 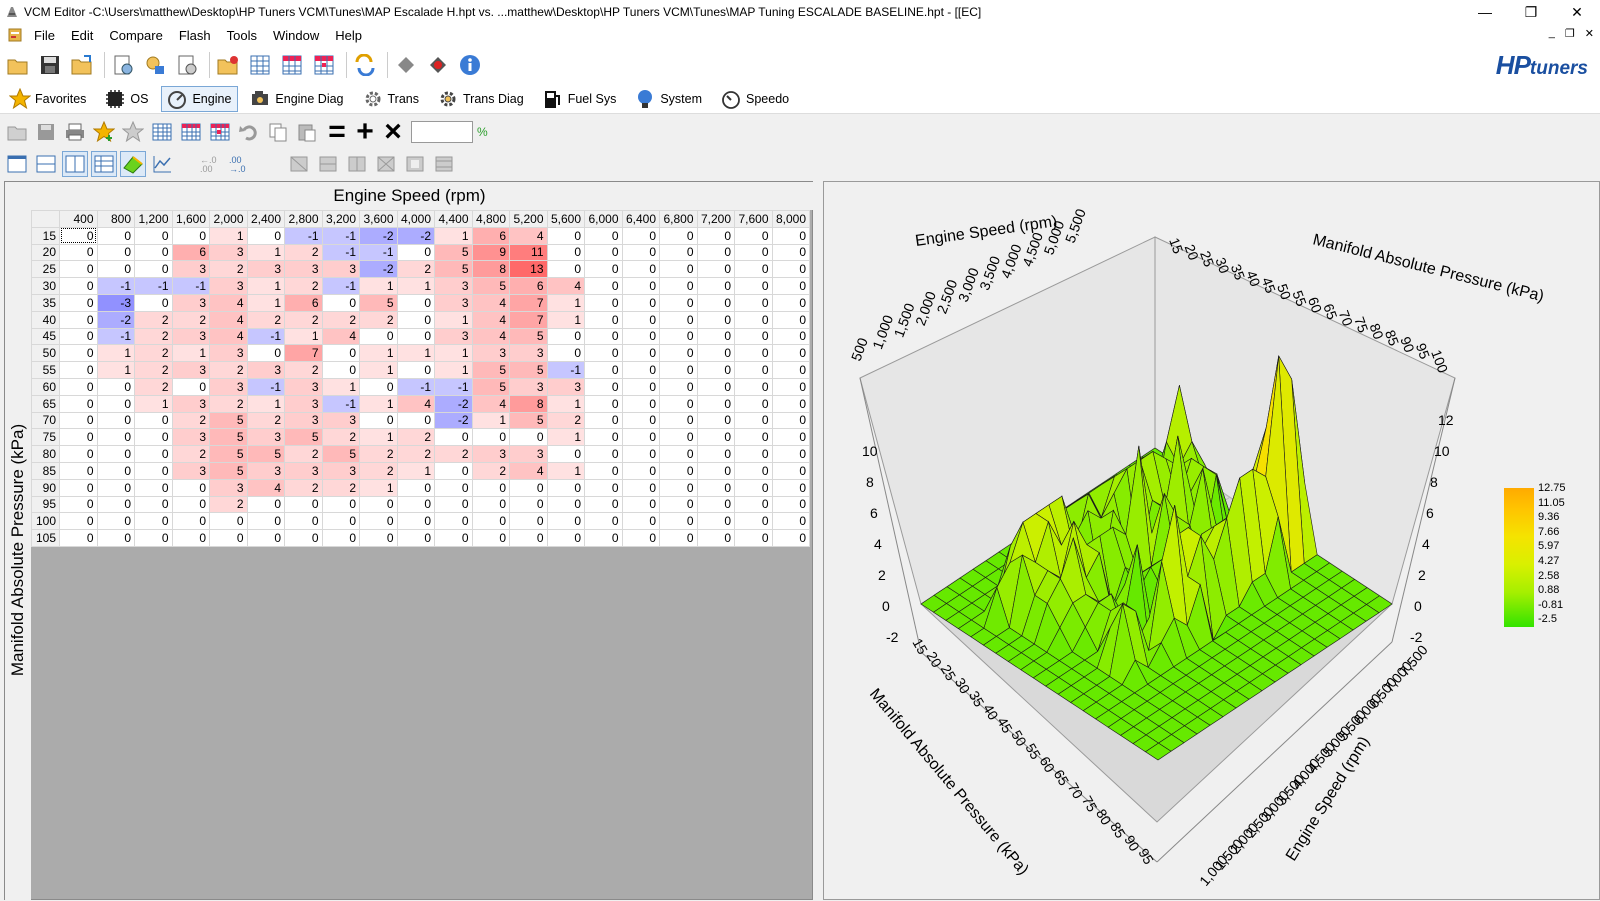 What do you see at coordinates (190, 219) in the screenshot?
I see `column-header: 1,600` at bounding box center [190, 219].